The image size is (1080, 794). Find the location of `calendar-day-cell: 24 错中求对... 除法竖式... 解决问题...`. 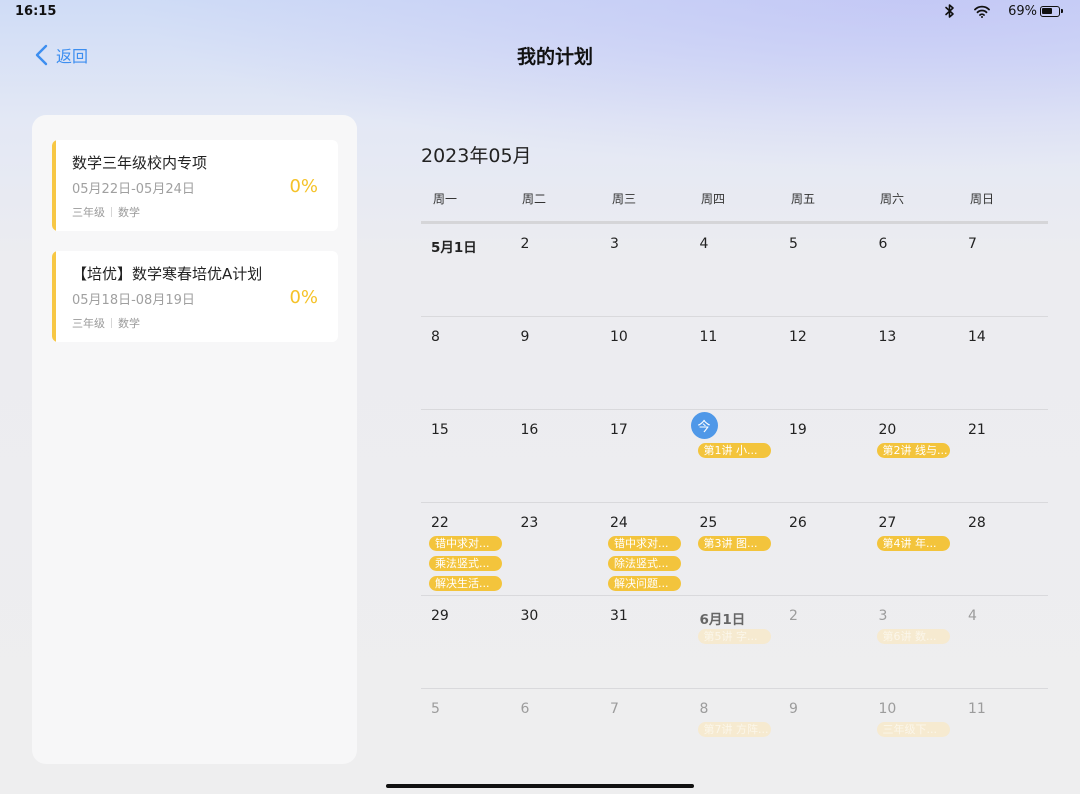

calendar-day-cell: 24 错中求对... 除法竖式... 解决问题... is located at coordinates (645, 549).